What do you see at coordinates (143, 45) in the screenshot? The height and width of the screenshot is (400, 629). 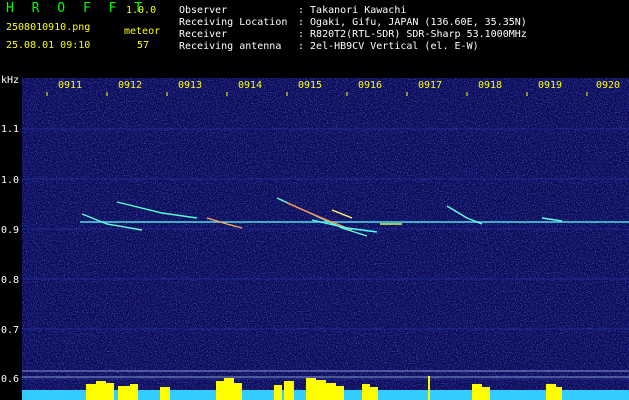 I see `meteor-count: 57` at bounding box center [143, 45].